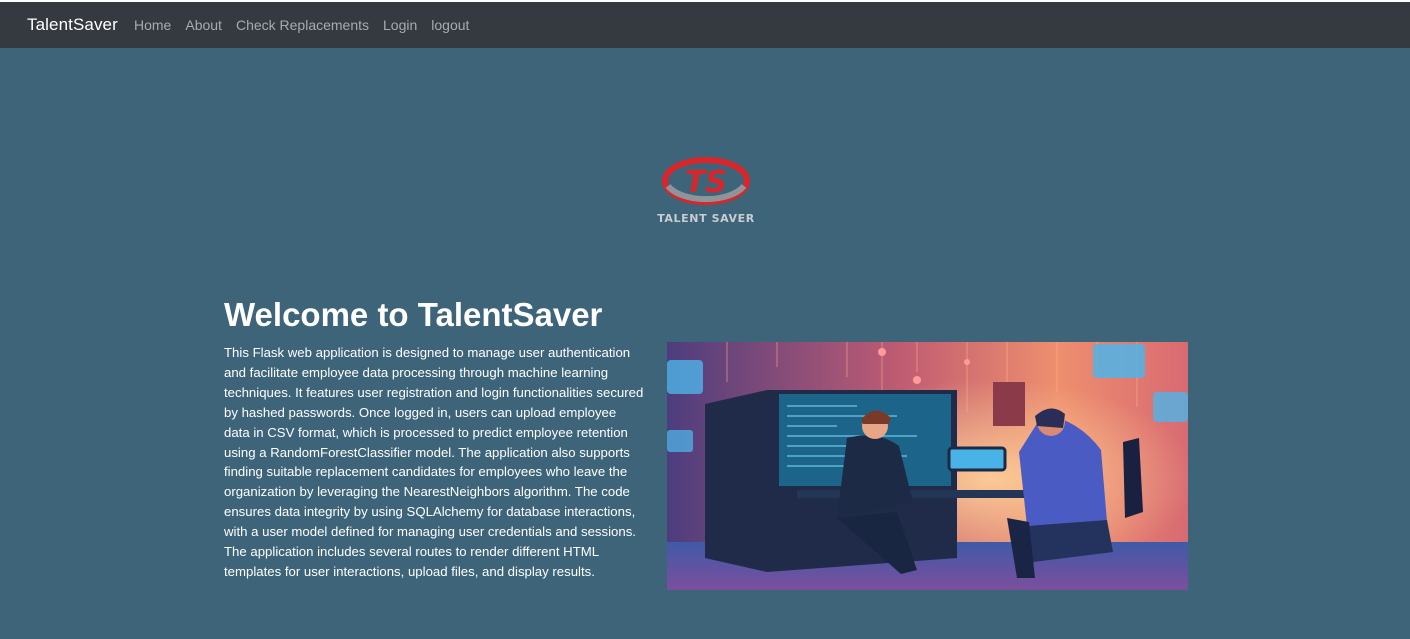 This screenshot has height=639, width=1410. What do you see at coordinates (400, 25) in the screenshot?
I see `nav-link-login: Login` at bounding box center [400, 25].